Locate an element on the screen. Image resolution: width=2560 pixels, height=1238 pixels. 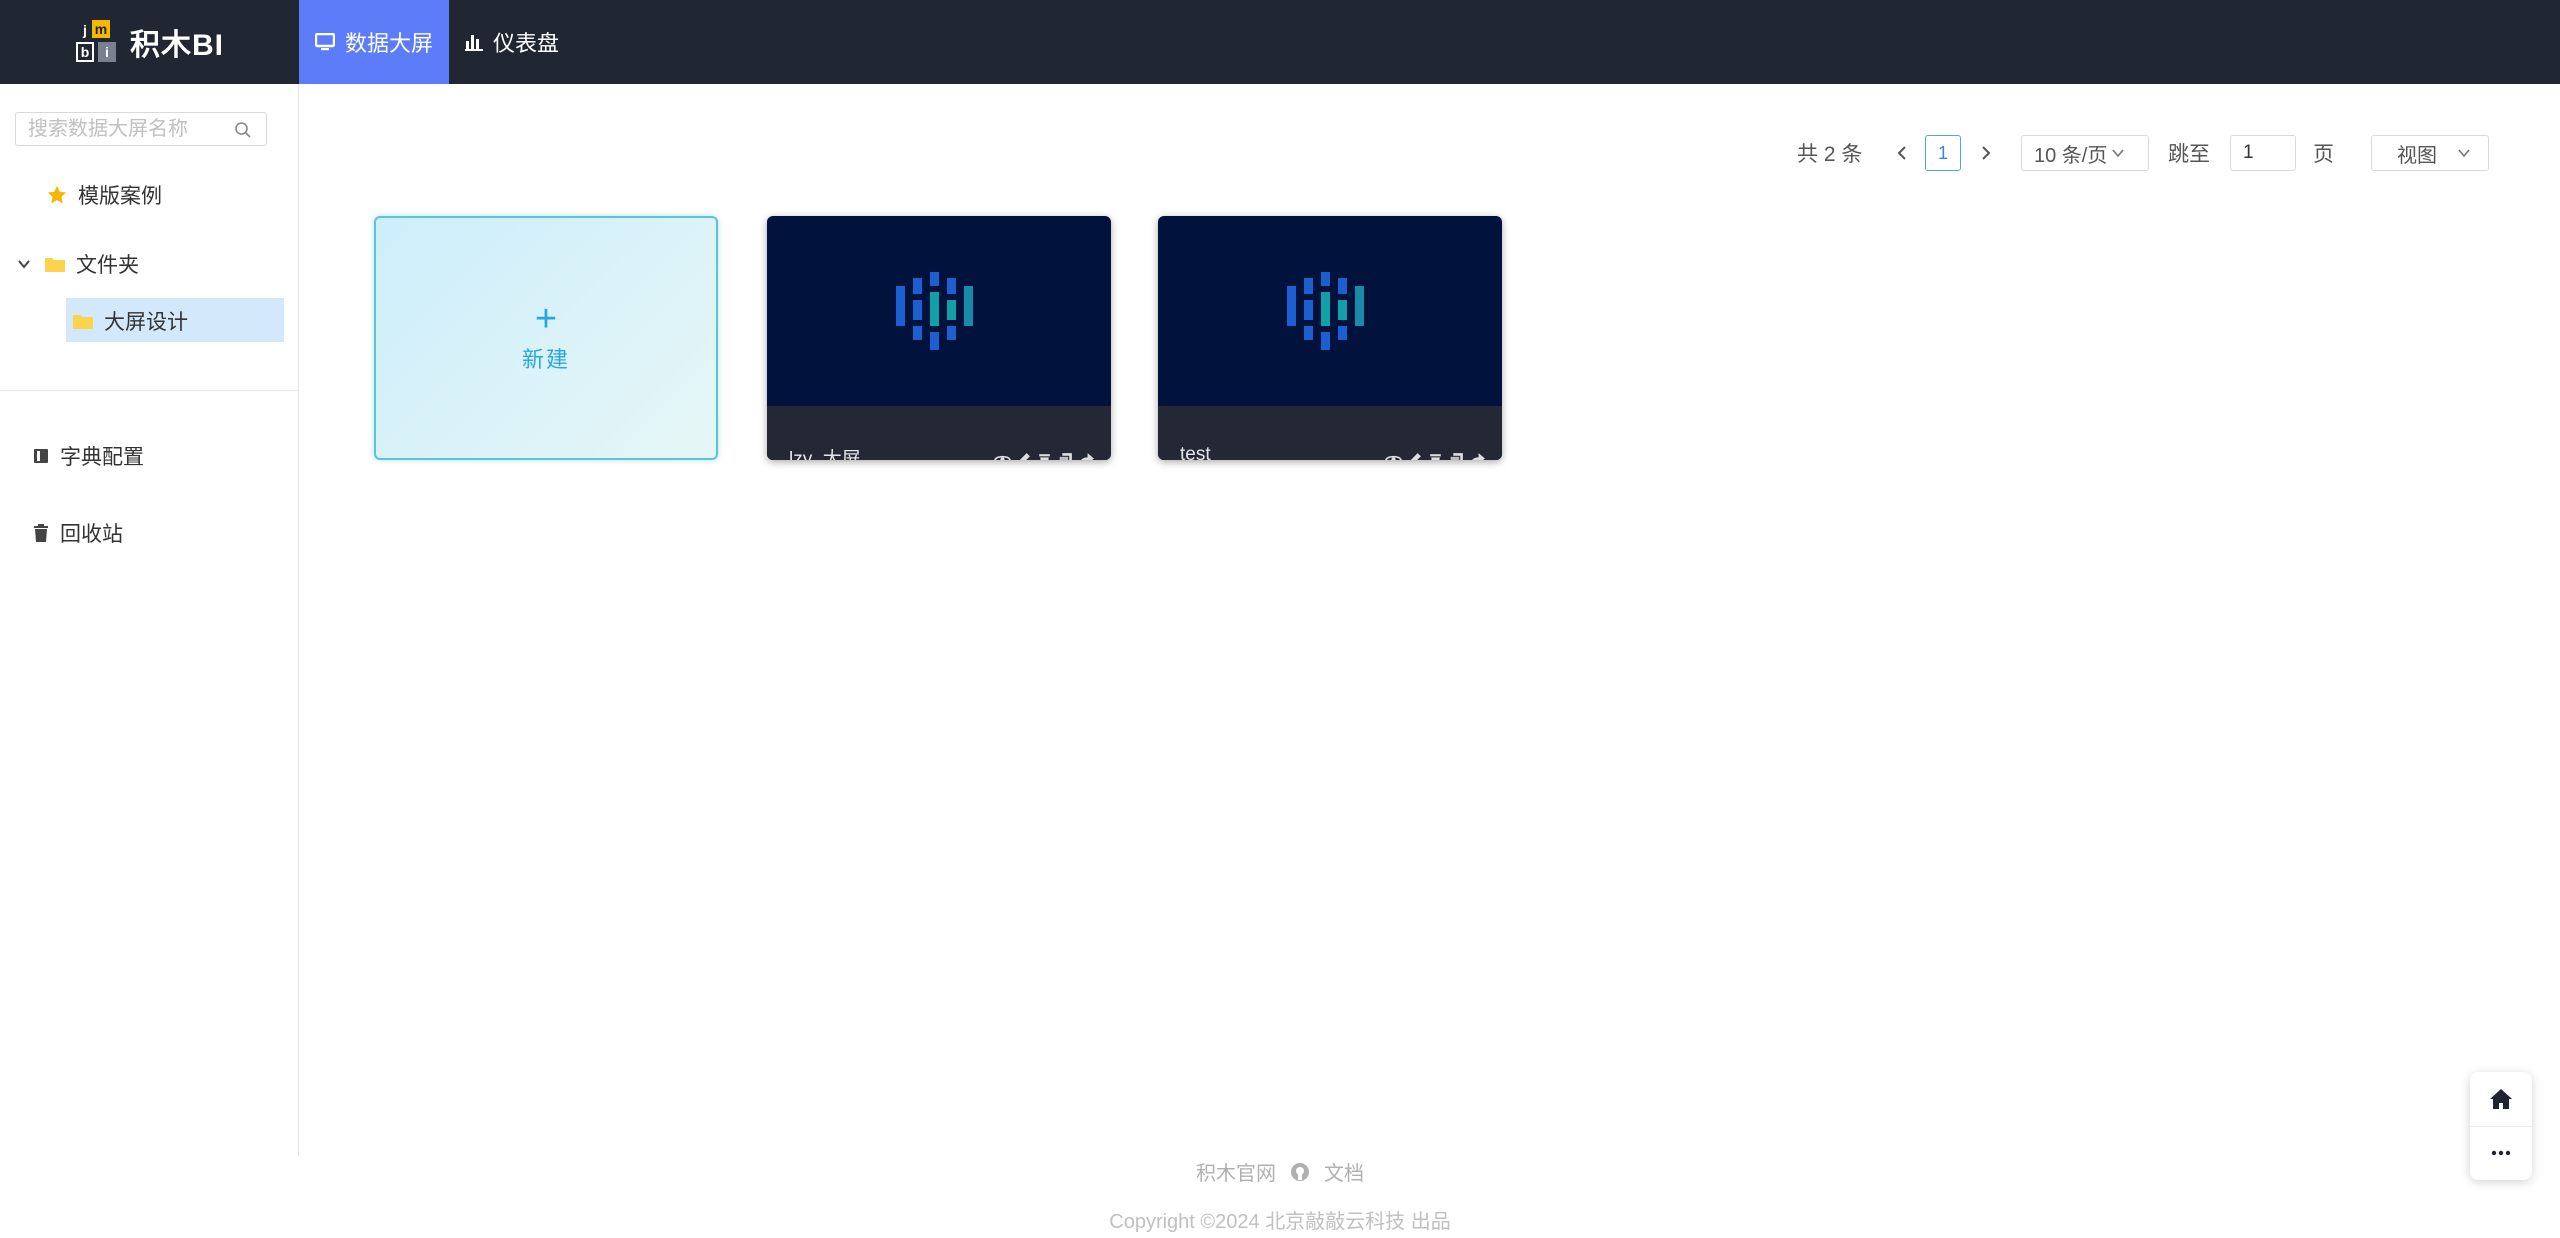
monitor-icon is located at coordinates (325, 42).